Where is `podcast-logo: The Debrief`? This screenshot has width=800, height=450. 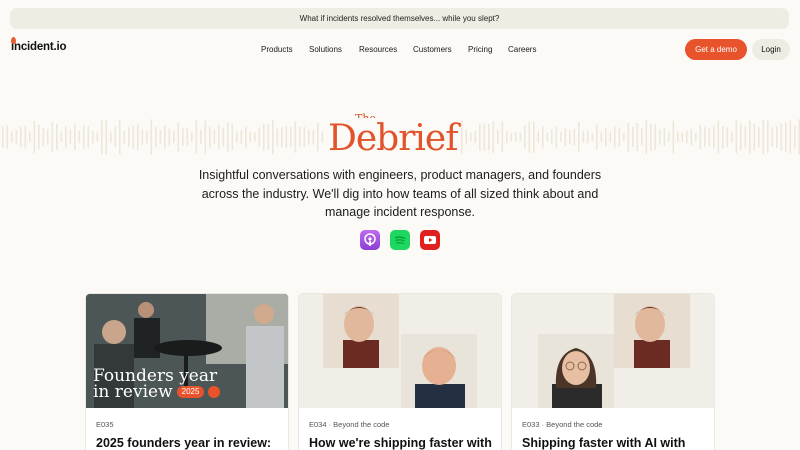 podcast-logo: The Debrief is located at coordinates (400, 135).